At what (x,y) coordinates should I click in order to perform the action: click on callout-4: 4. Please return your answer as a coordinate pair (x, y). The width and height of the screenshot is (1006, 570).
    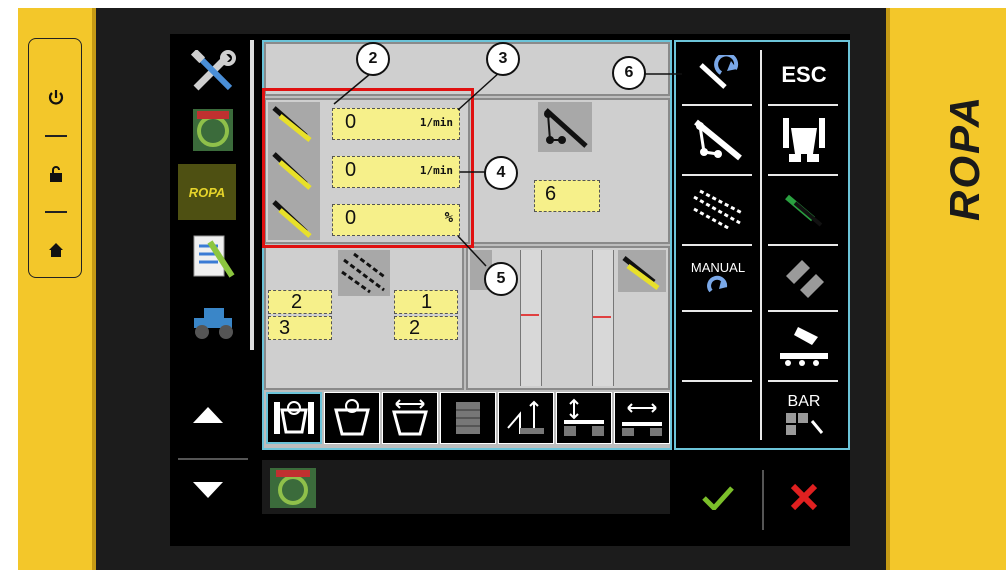
    Looking at the image, I should click on (501, 173).